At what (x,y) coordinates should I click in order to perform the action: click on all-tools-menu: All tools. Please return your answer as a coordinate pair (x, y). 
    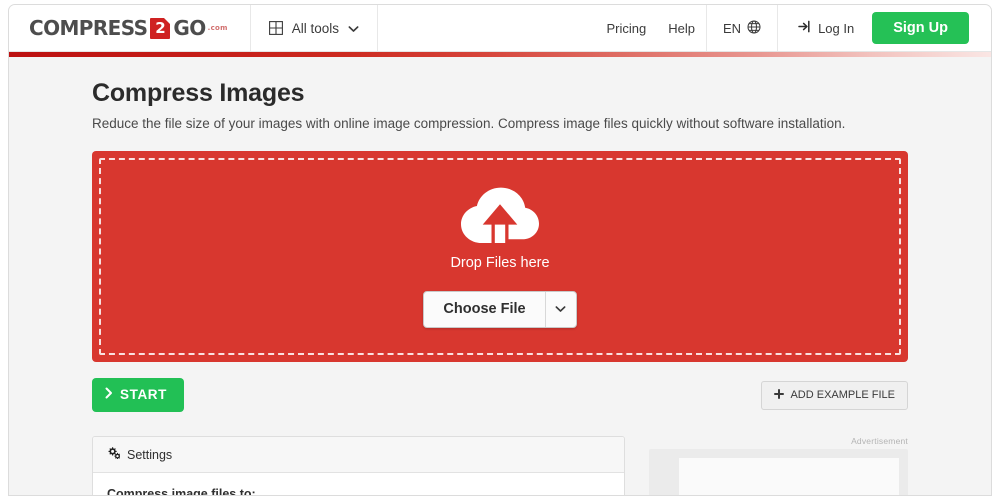
    Looking at the image, I should click on (315, 28).